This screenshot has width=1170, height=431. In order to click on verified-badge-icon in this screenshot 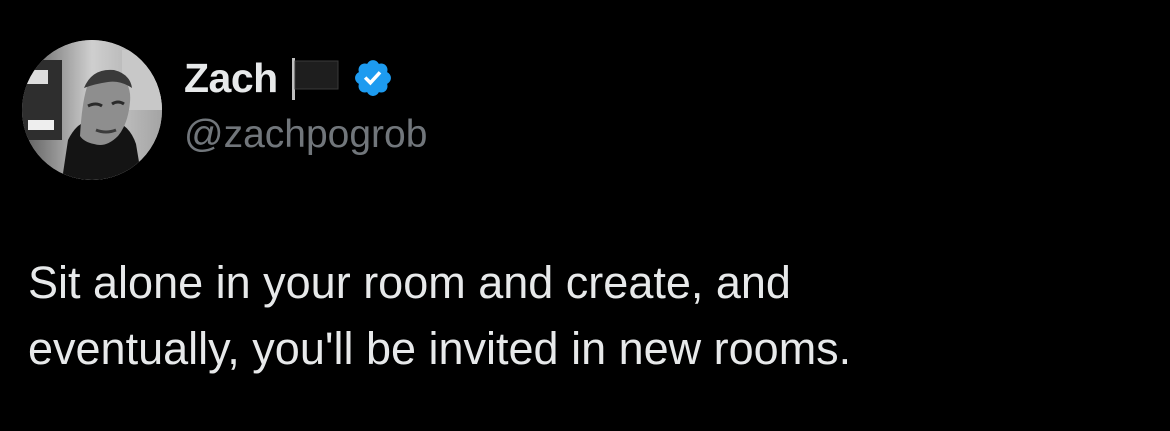, I will do `click(373, 78)`.